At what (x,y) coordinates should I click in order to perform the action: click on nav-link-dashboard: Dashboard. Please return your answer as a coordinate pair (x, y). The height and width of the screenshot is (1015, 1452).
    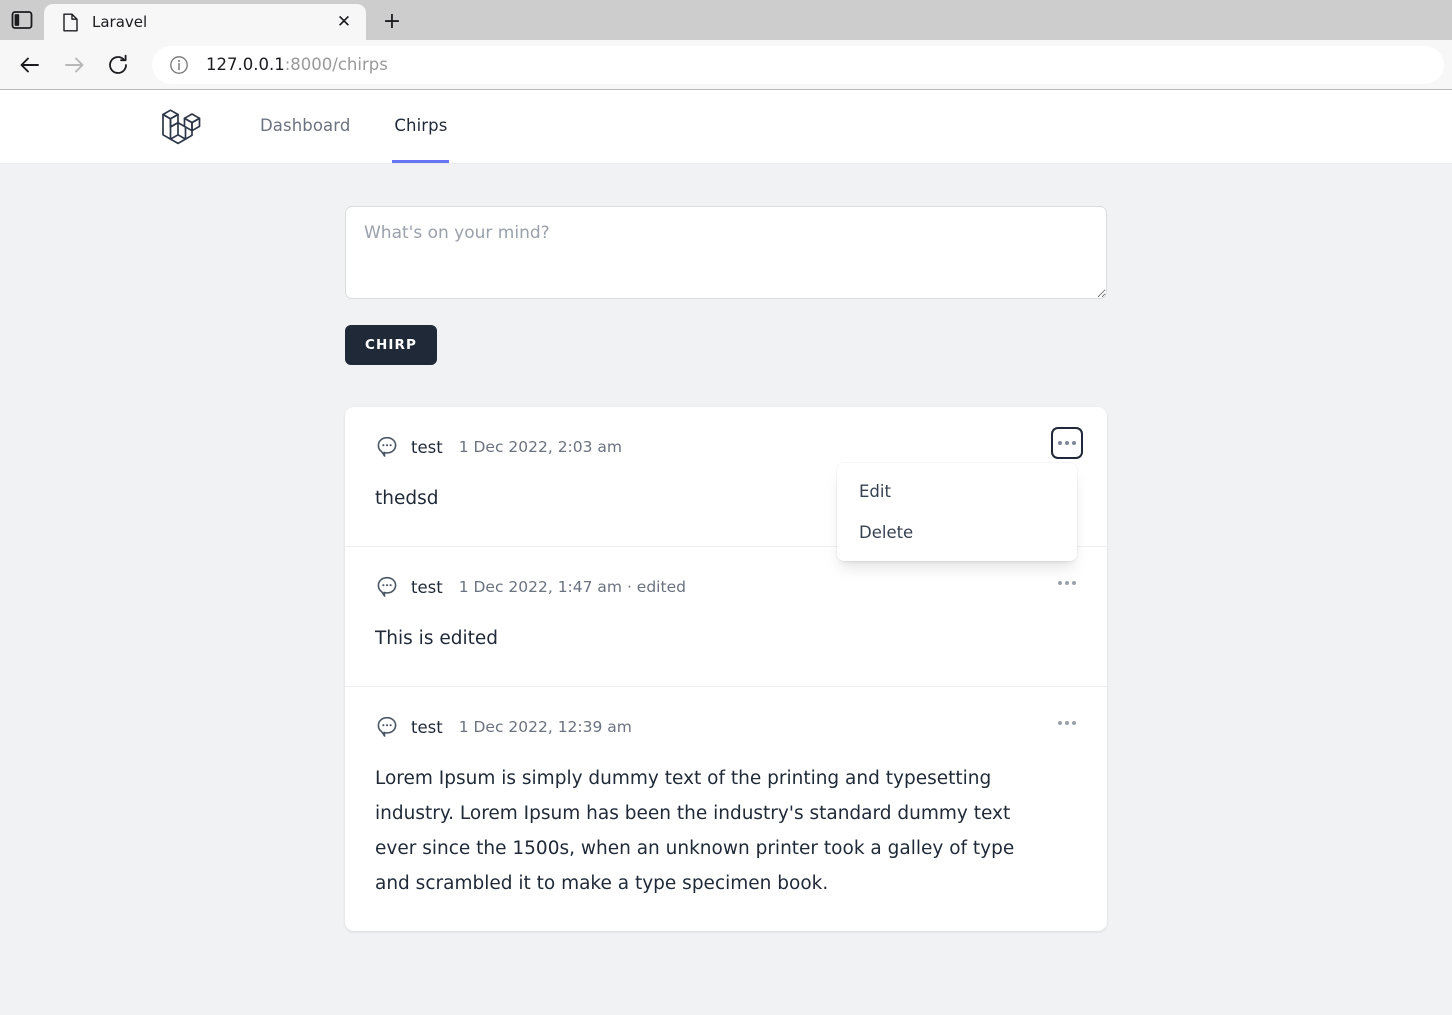
    Looking at the image, I should click on (305, 126).